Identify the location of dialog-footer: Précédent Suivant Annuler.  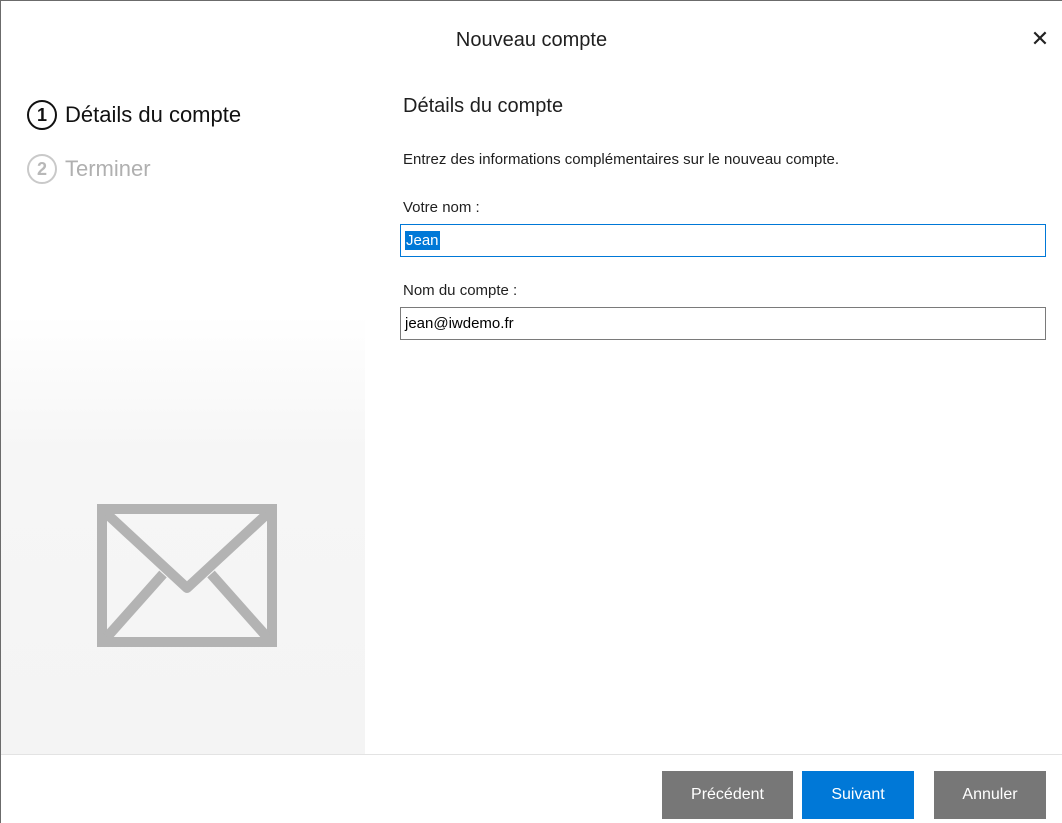
(531, 788).